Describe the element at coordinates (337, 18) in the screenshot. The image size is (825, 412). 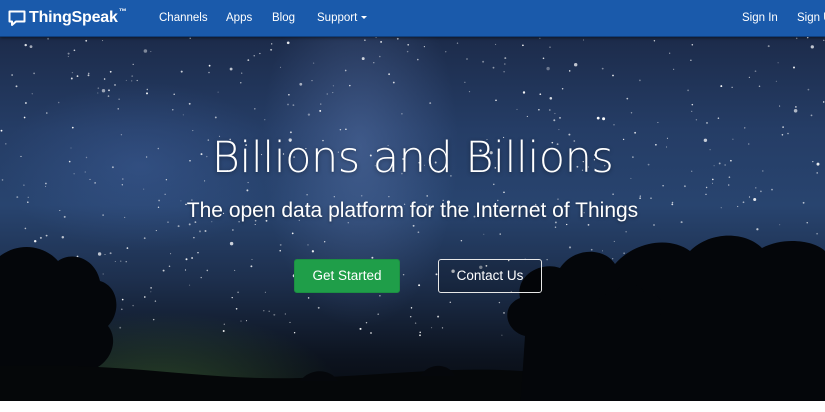
I see `nav-support-label: Support` at that location.